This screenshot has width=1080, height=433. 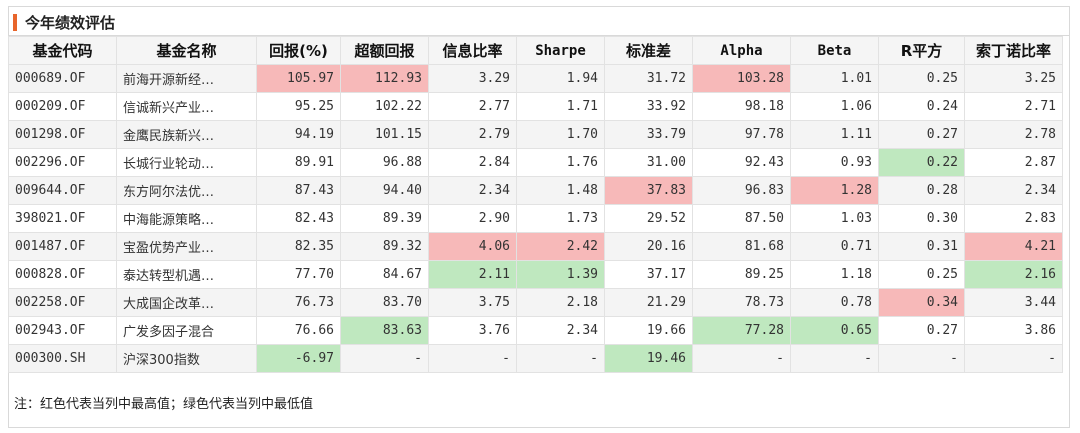 I want to click on cell-value: 0.71, so click(x=834, y=246).